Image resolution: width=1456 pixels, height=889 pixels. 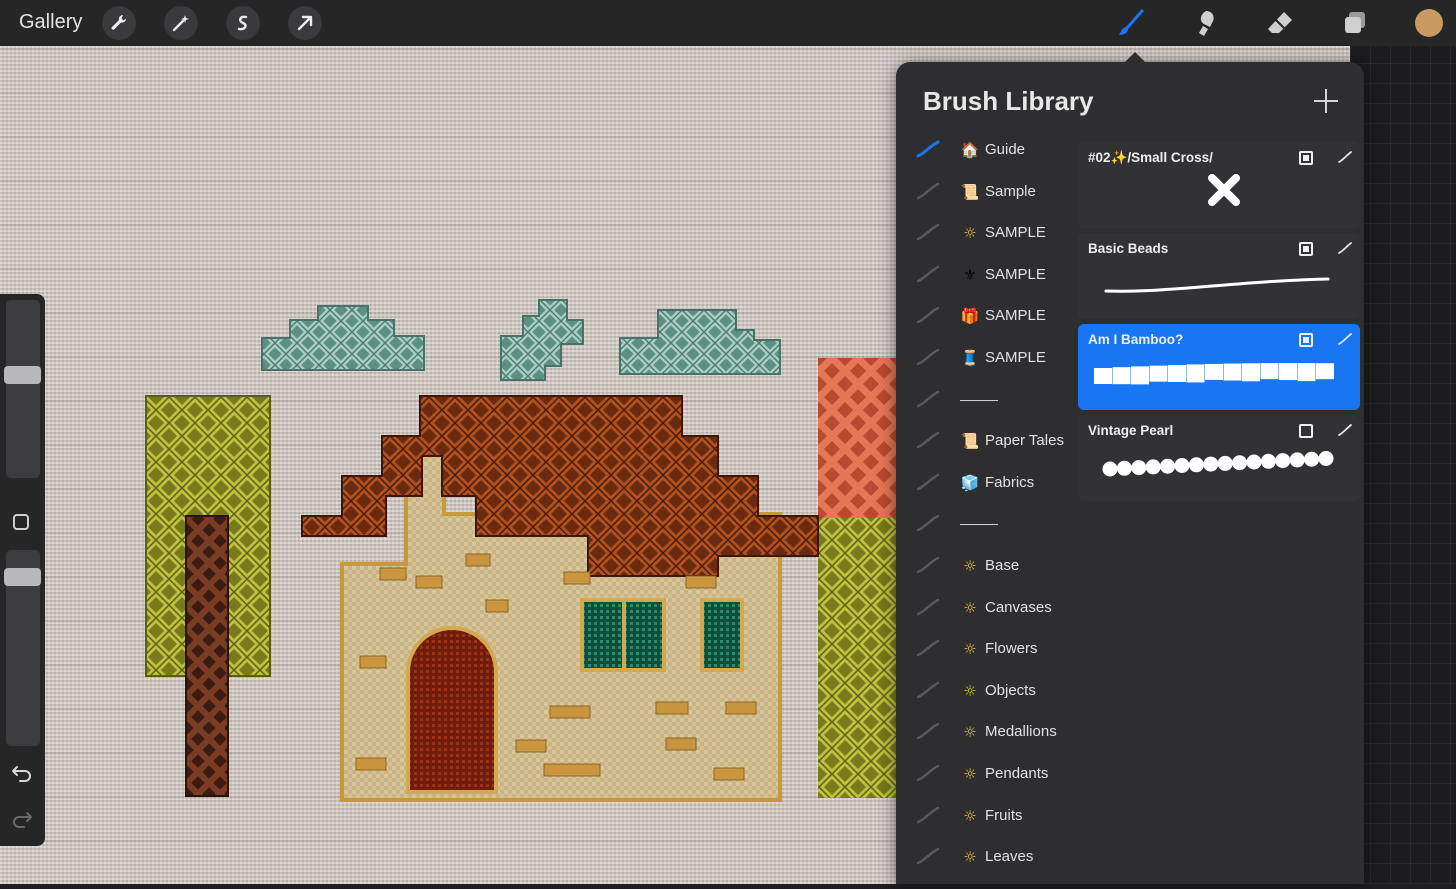 I want to click on set-emoji-icon: 🏠, so click(x=970, y=150).